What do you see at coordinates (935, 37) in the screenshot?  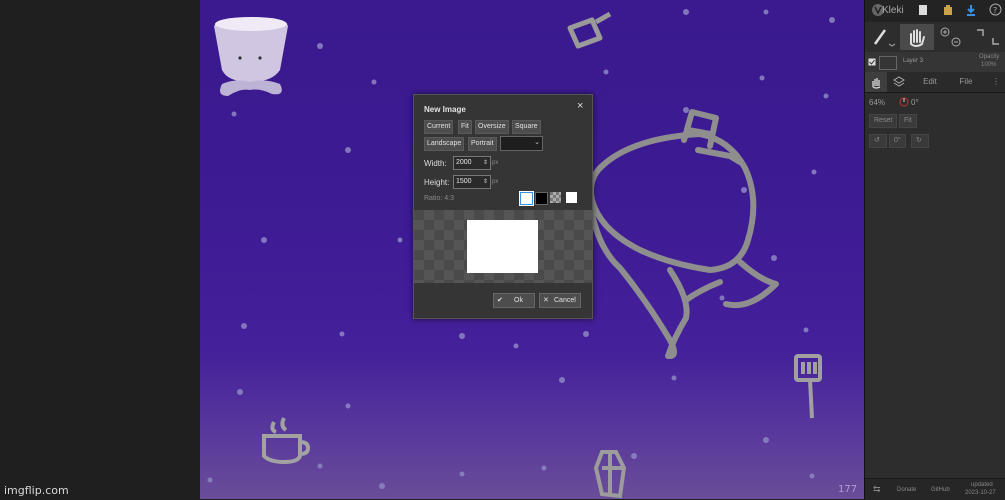 I see `tool-row` at bounding box center [935, 37].